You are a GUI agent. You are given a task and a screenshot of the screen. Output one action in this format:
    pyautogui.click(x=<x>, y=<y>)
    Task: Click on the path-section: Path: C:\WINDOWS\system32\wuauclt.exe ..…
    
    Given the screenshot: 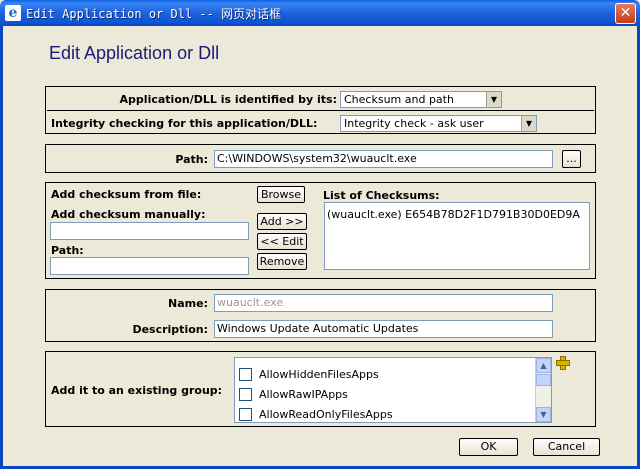 What is the action you would take?
    pyautogui.click(x=320, y=158)
    